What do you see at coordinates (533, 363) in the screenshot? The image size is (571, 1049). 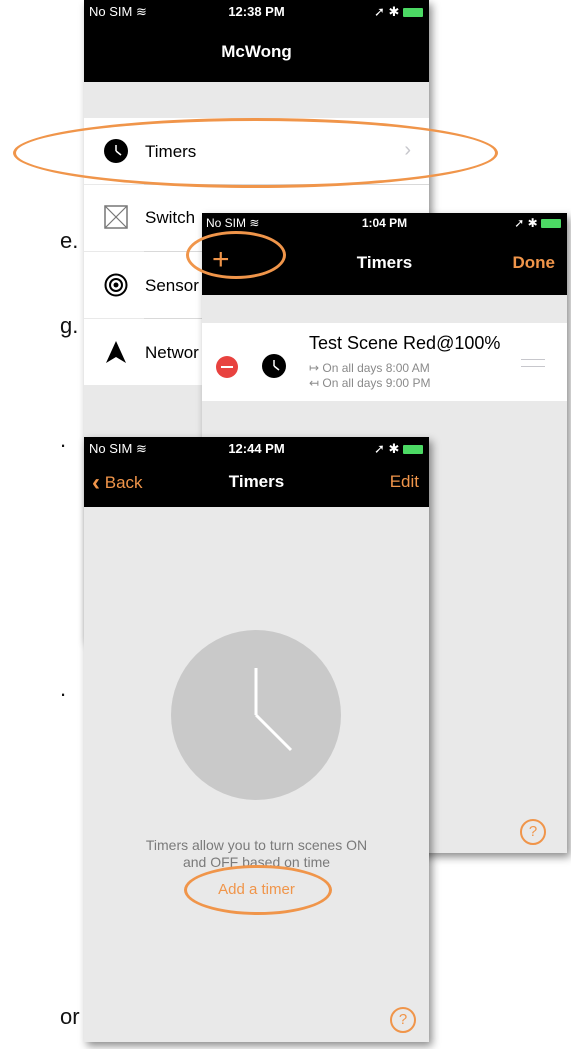 I see `reorder-handle-icon` at bounding box center [533, 363].